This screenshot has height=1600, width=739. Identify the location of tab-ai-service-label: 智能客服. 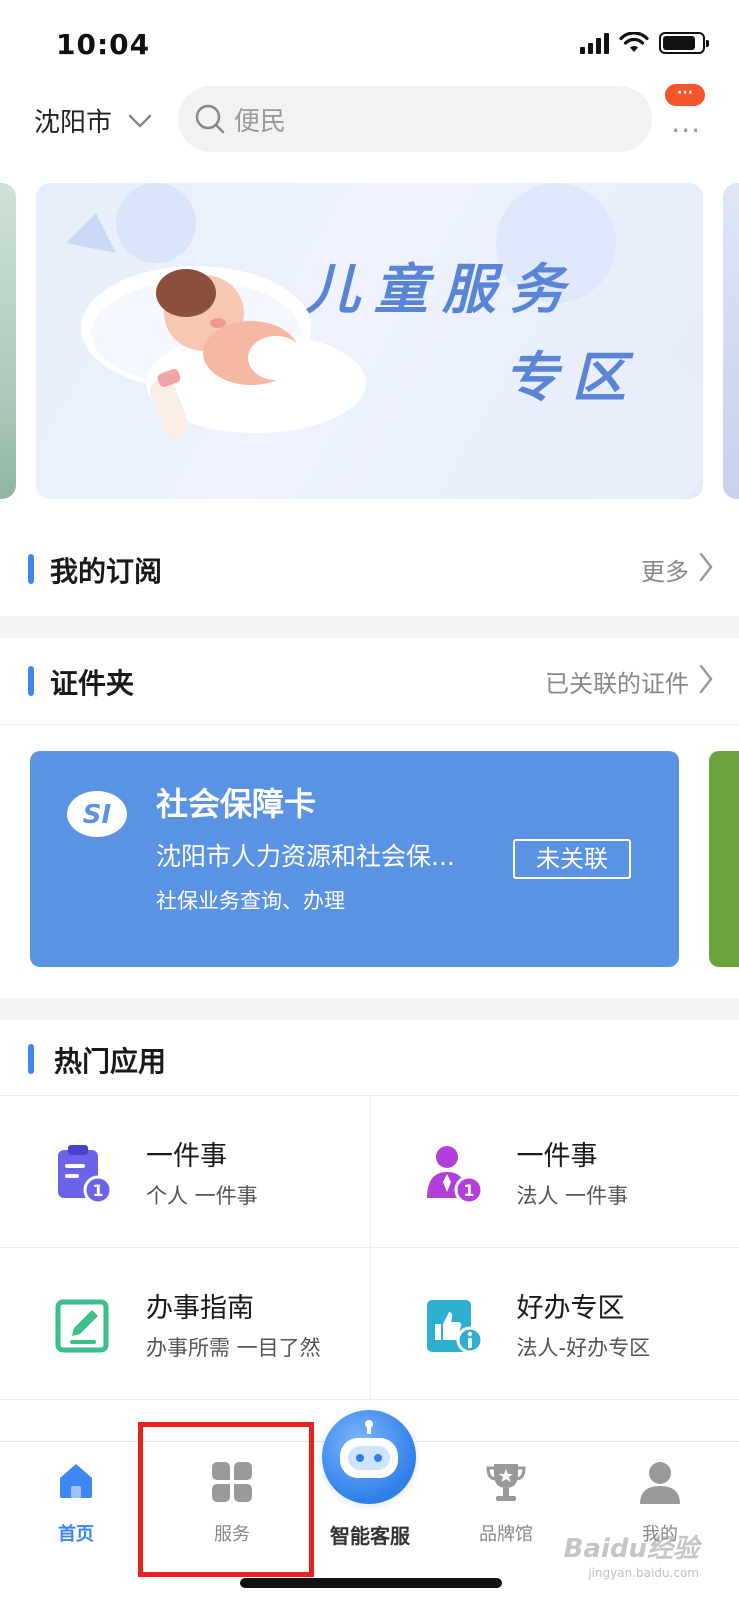
(370, 1534).